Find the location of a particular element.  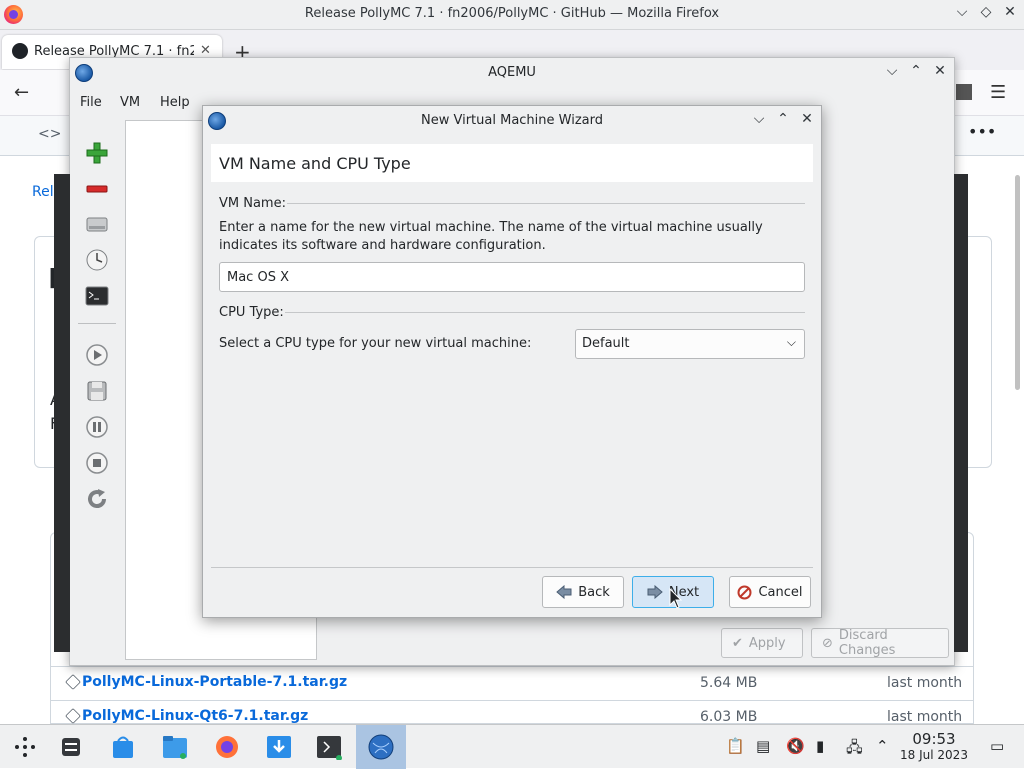

aqemu-toolbar is located at coordinates (96, 322).